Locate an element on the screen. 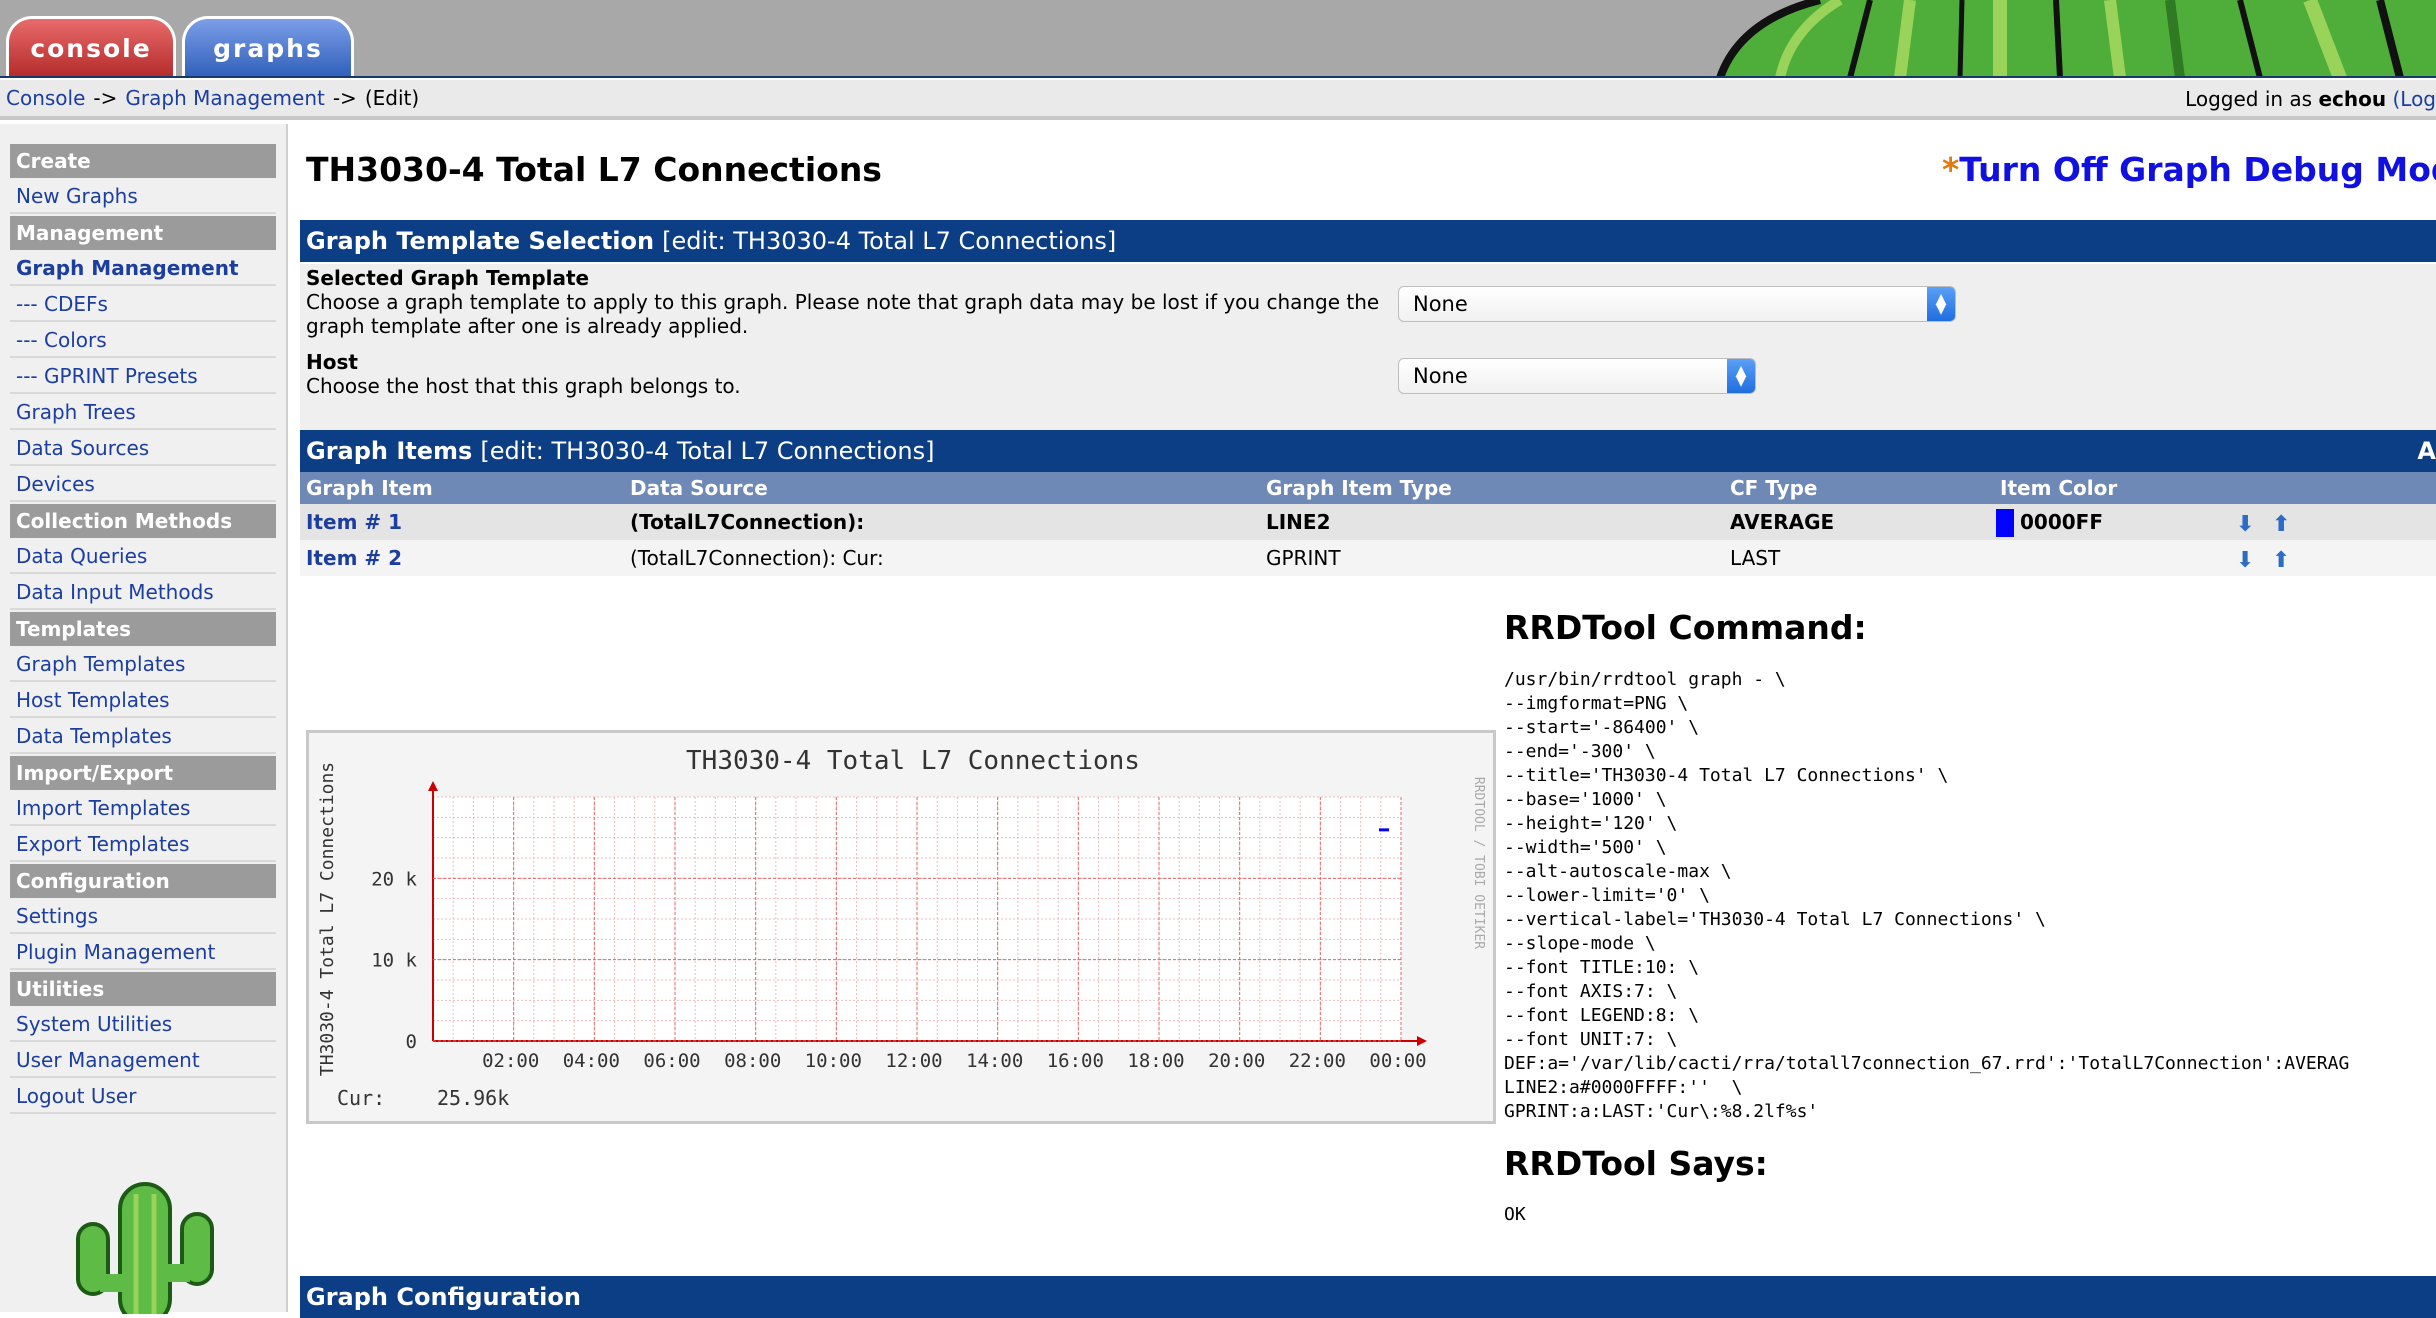  login-username: echou is located at coordinates (2352, 99).